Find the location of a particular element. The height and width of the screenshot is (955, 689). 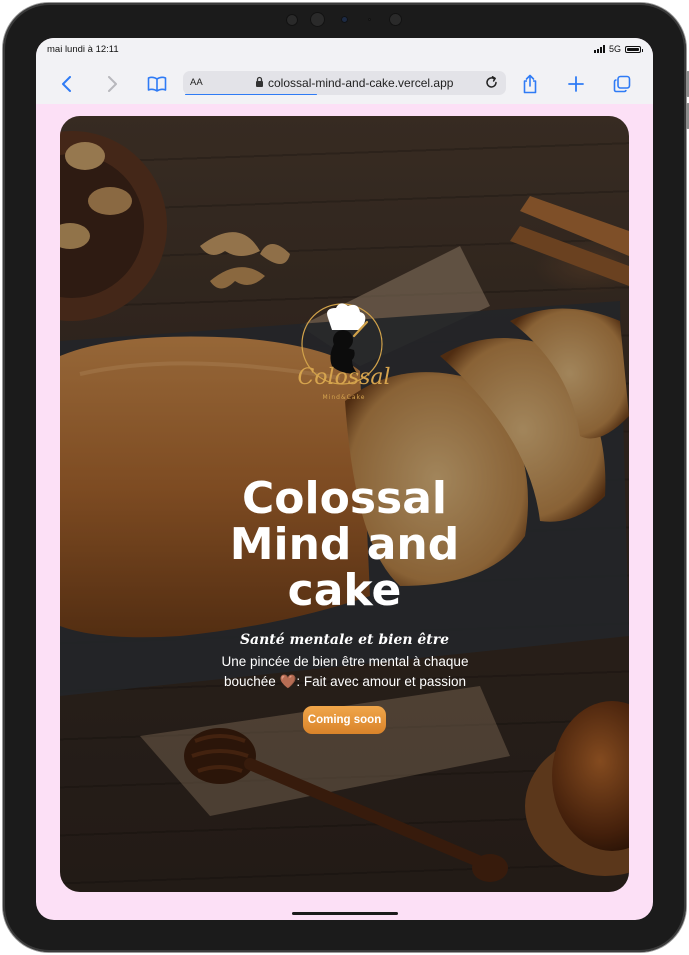

url-text: colossal-mind-and-cake.vercel.app is located at coordinates (361, 83).